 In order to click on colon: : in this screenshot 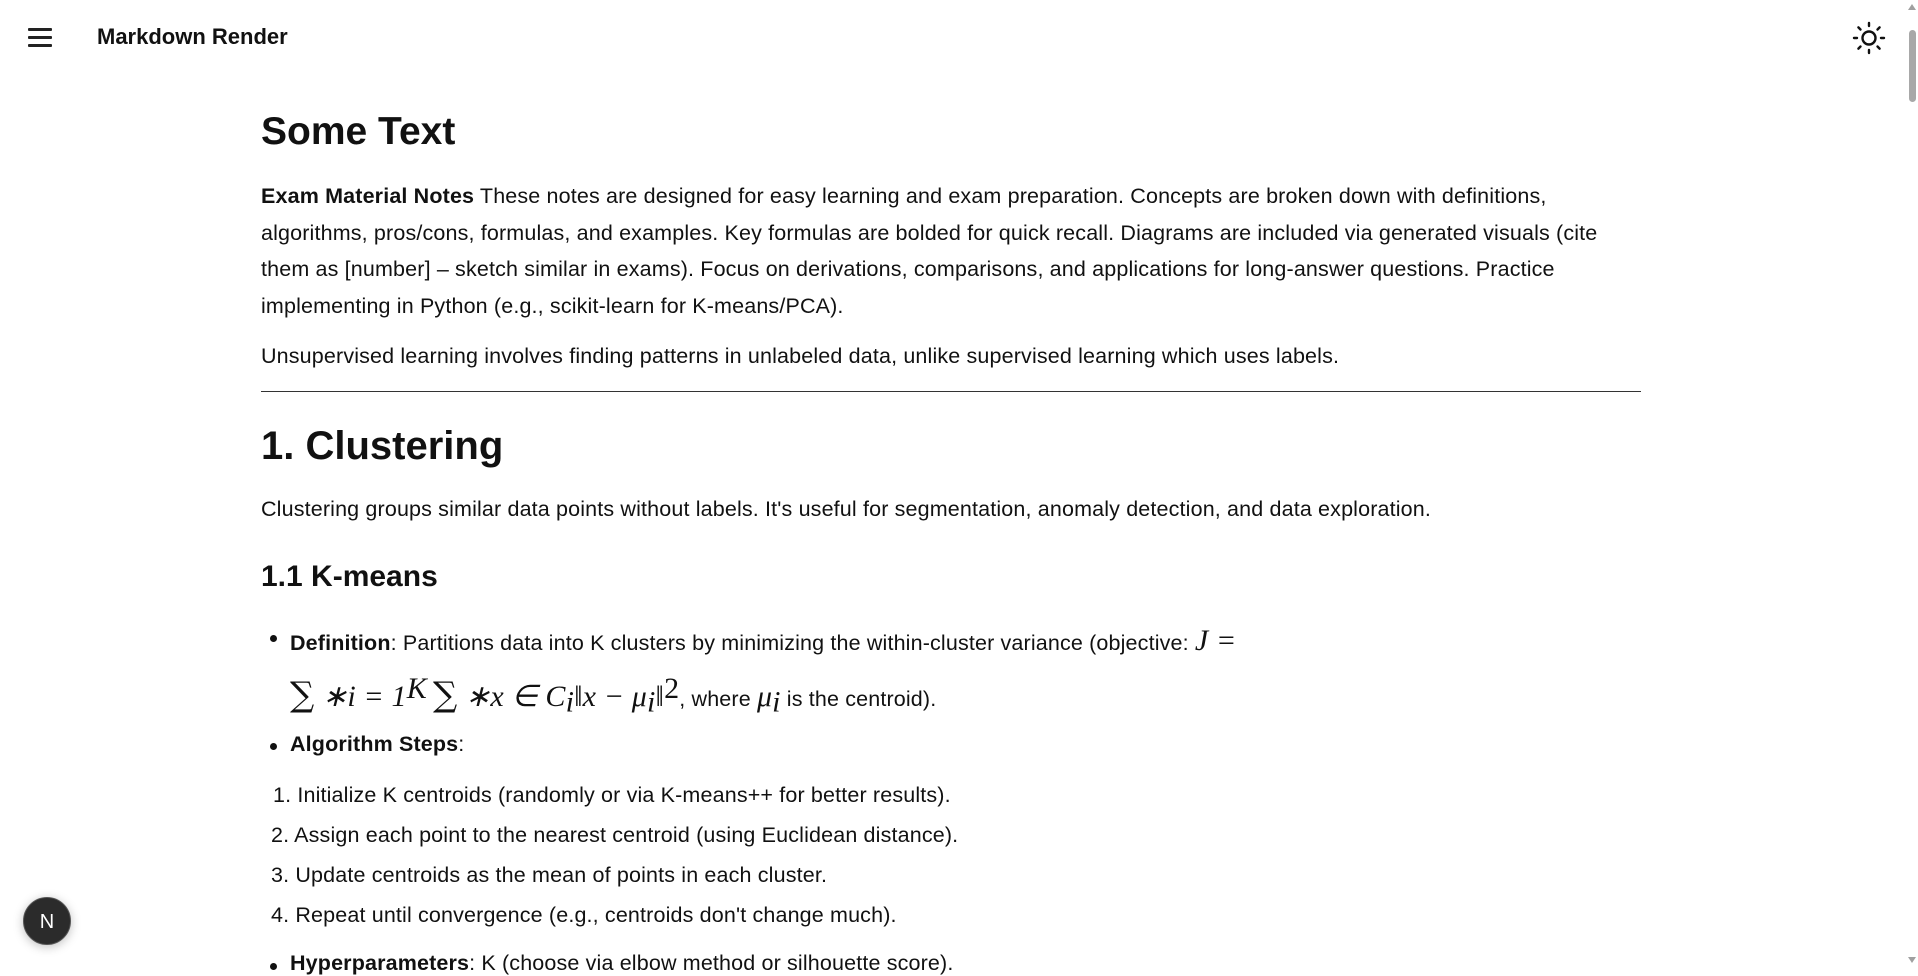, I will do `click(461, 744)`.